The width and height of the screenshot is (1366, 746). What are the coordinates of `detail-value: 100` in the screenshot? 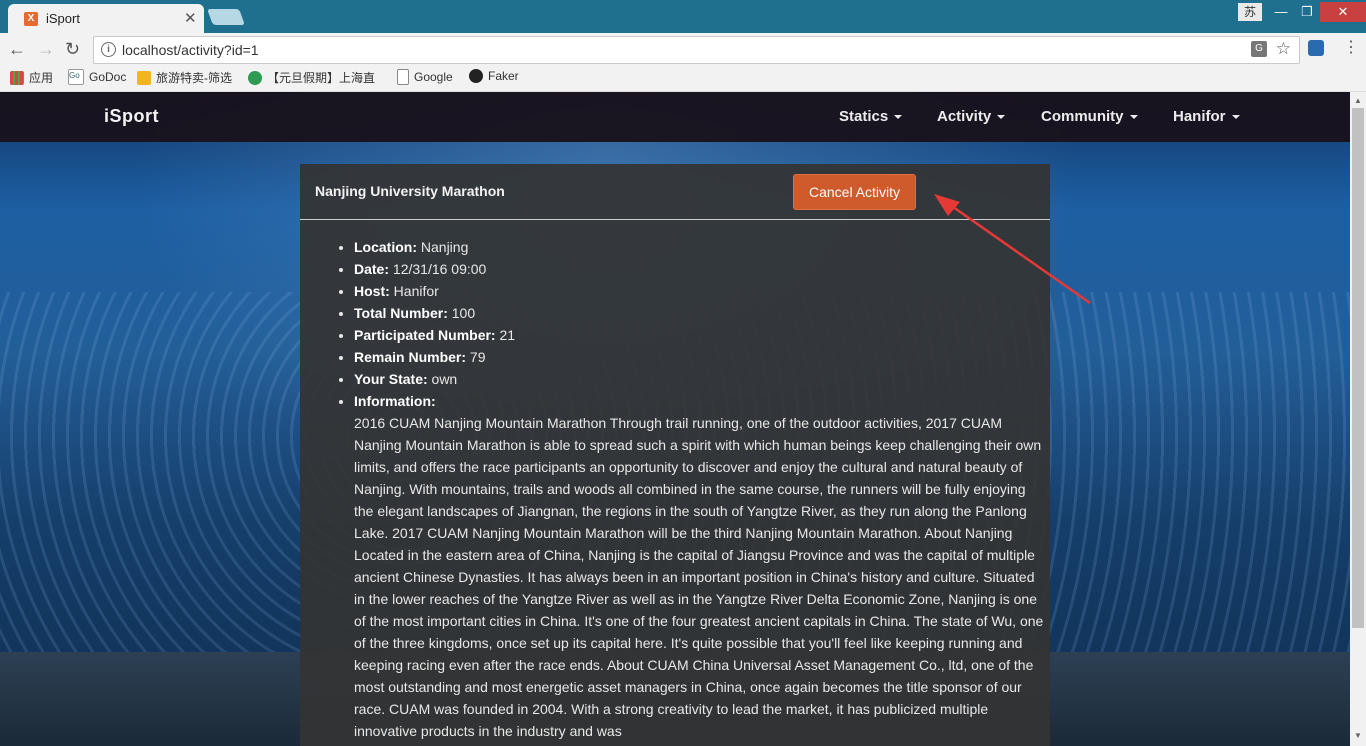 It's located at (463, 313).